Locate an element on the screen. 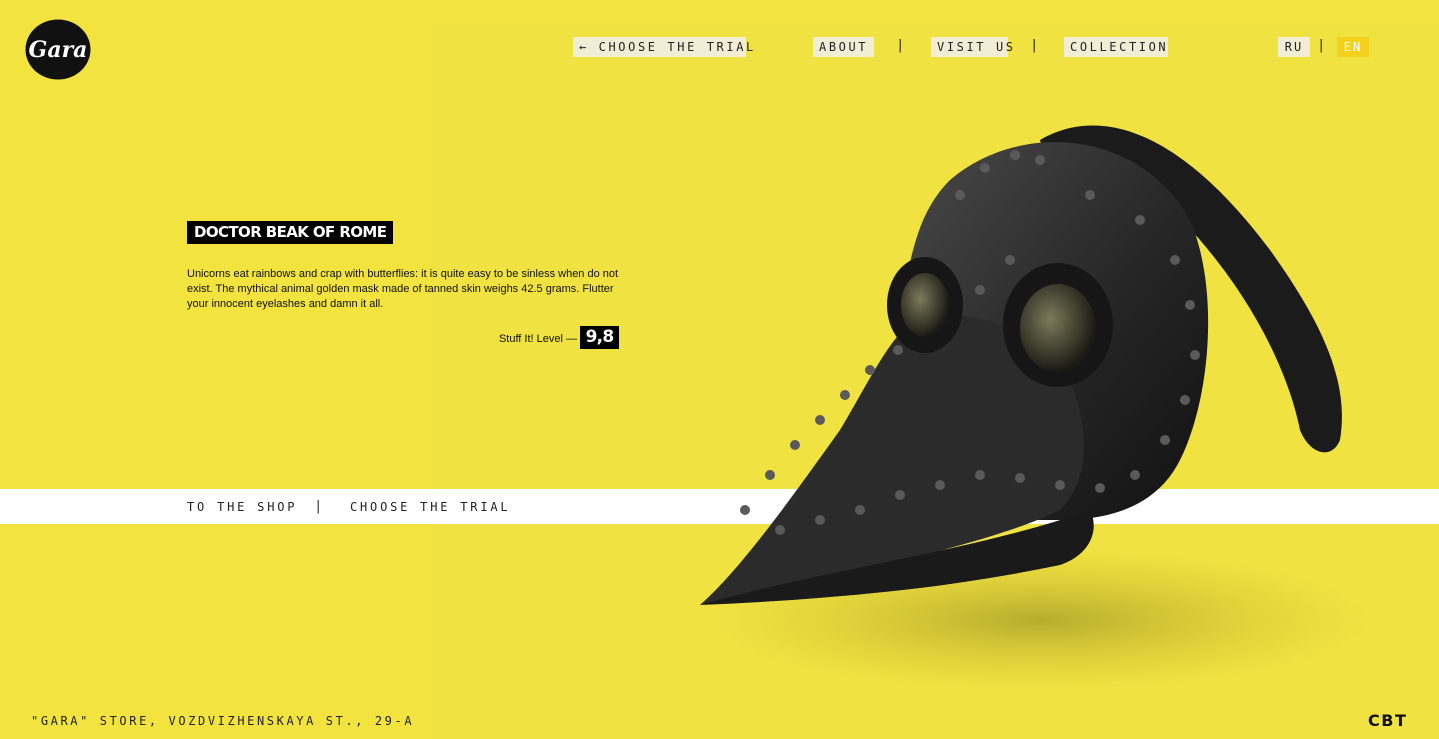 Image resolution: width=1439 pixels, height=739 pixels. footer-brand-logo: CBT is located at coordinates (1387, 720).